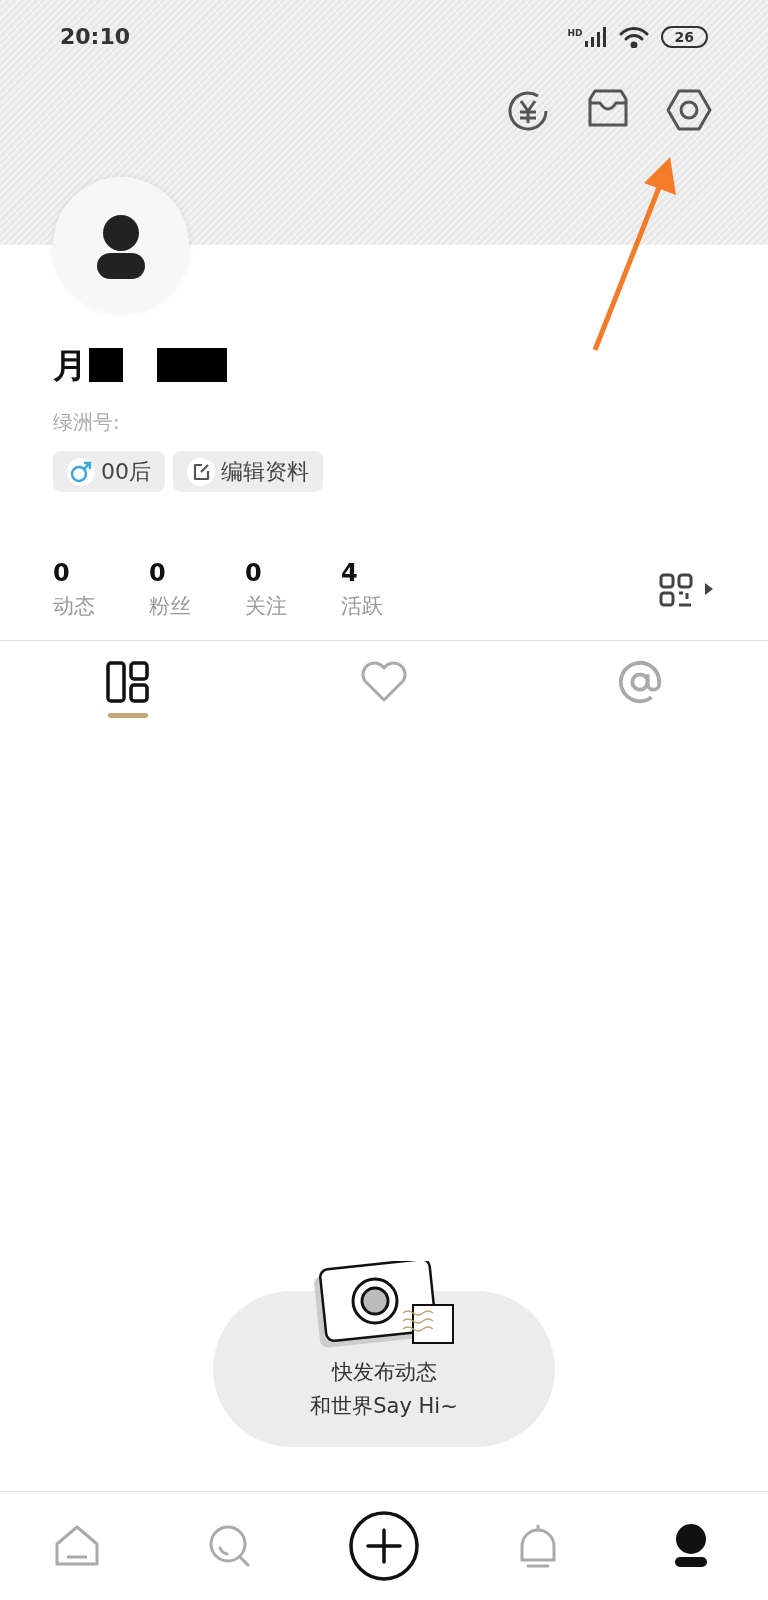  I want to click on add-icon, so click(384, 1546).